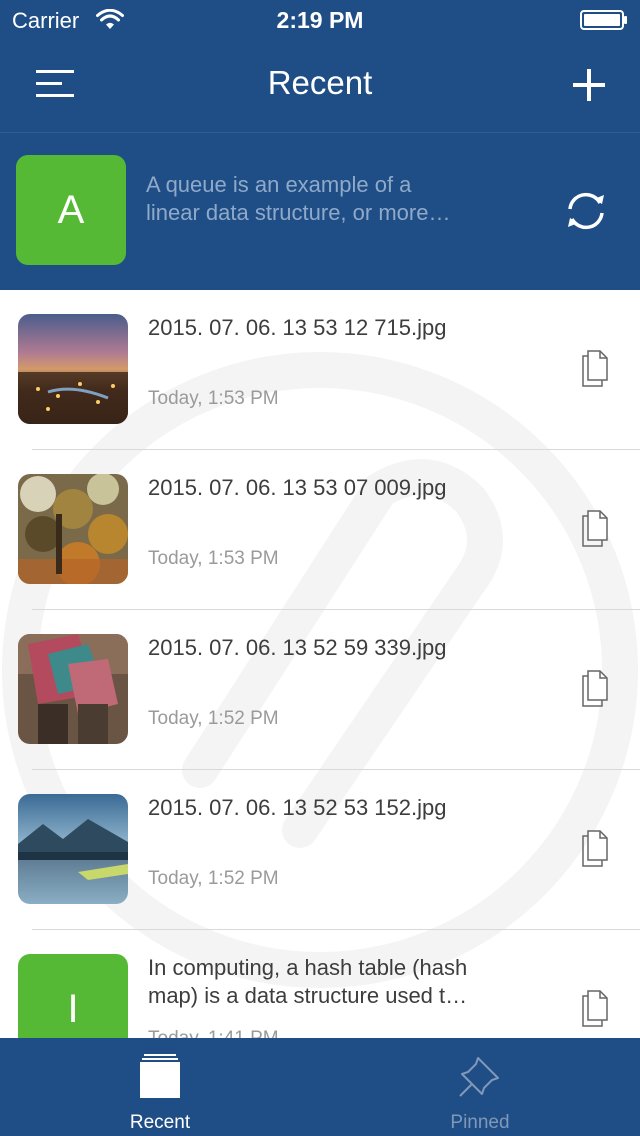 The image size is (640, 1136). I want to click on battery-icon, so click(603, 20).